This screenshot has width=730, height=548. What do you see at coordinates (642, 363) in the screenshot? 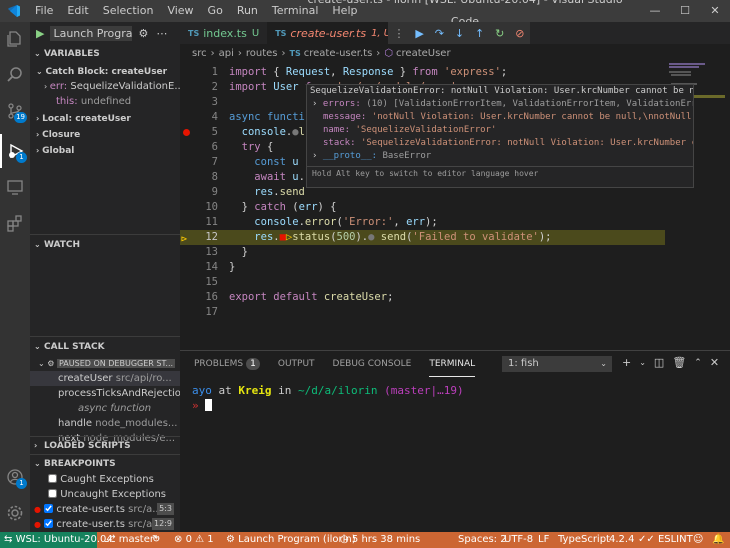
I see `chevron-down-icon: ⌄` at bounding box center [642, 363].